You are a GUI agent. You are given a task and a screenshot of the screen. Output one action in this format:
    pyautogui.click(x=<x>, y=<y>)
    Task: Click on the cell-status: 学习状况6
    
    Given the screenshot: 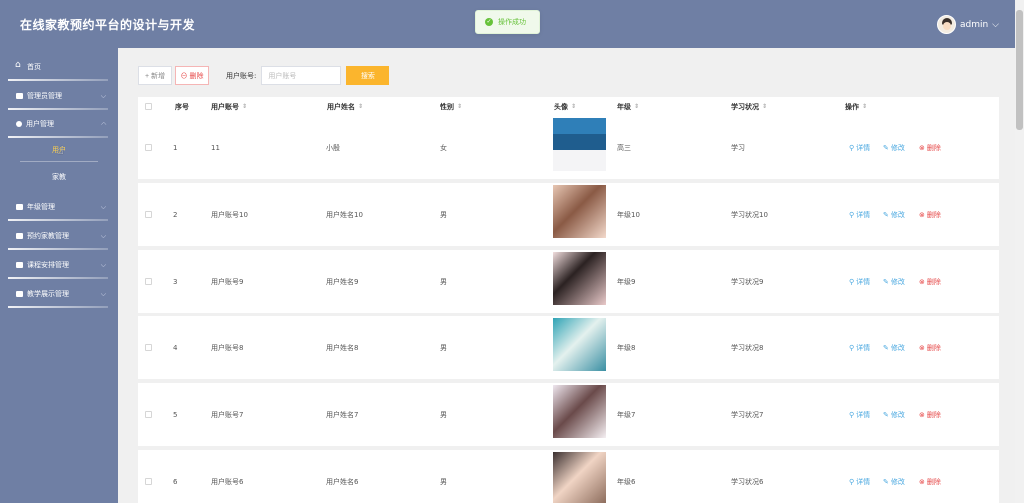 What is the action you would take?
    pyautogui.click(x=747, y=481)
    